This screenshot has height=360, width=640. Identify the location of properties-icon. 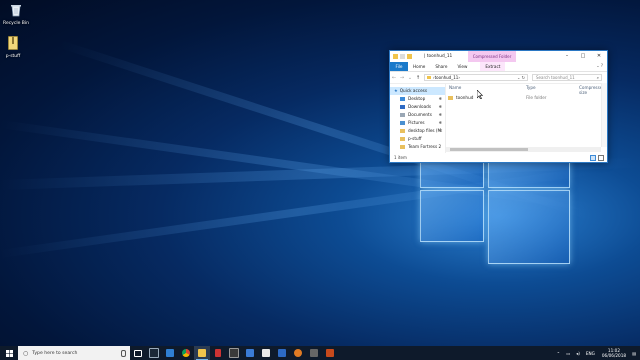
(402, 56).